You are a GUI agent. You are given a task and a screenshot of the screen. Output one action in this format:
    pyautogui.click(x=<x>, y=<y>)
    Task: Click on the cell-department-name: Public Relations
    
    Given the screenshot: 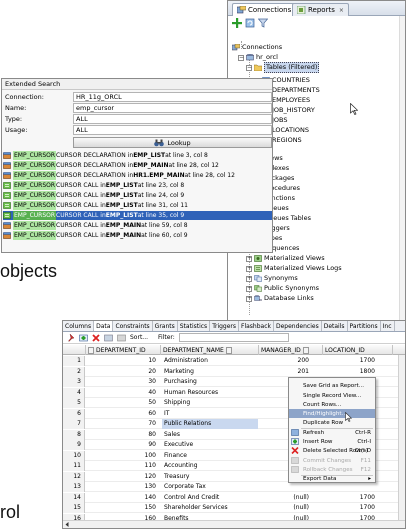 What is the action you would take?
    pyautogui.click(x=210, y=424)
    